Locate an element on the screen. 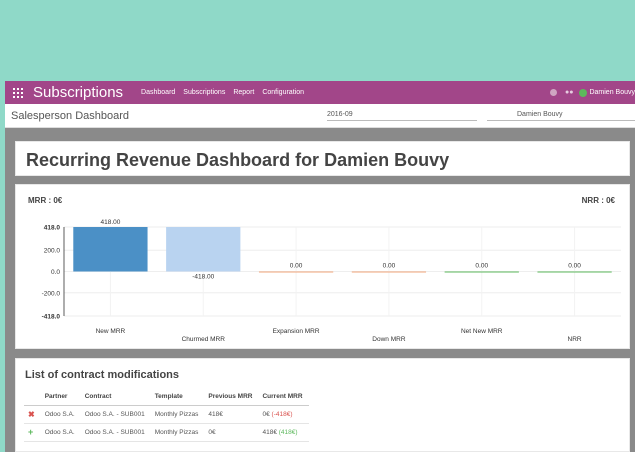 Image resolution: width=635 pixels, height=452 pixels. salesperson-selector: Damien Bouvy is located at coordinates (561, 116).